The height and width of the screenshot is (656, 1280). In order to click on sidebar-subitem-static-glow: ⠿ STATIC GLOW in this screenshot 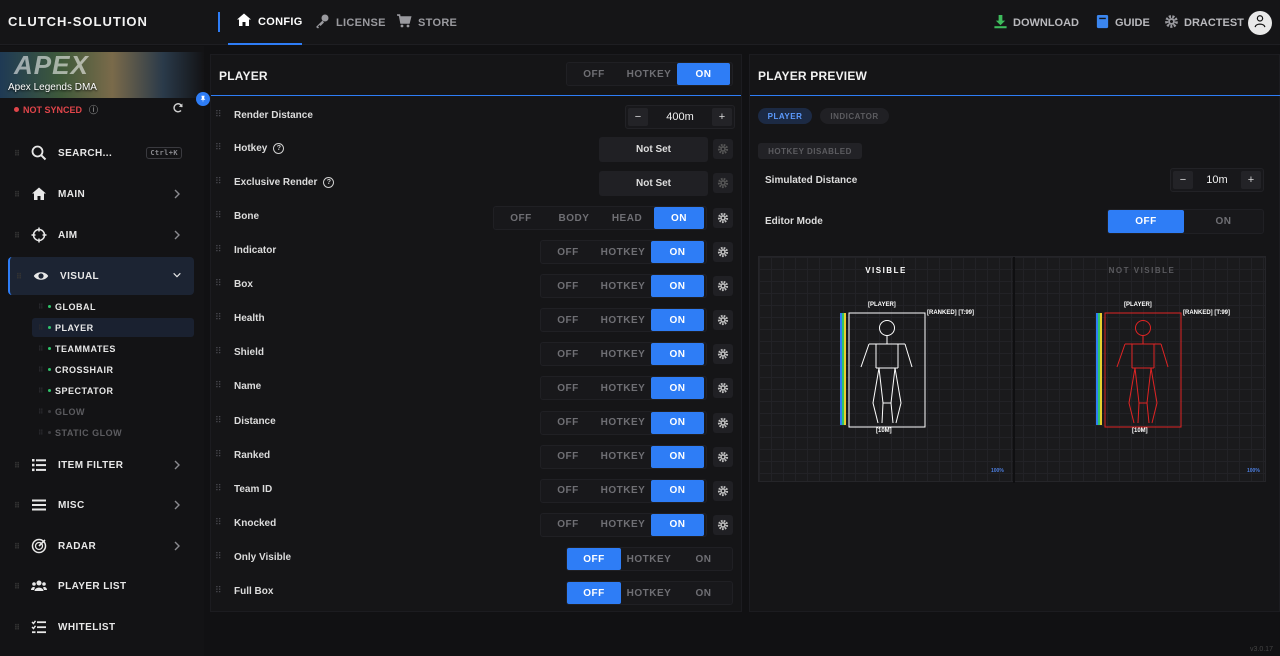, I will do `click(113, 432)`.